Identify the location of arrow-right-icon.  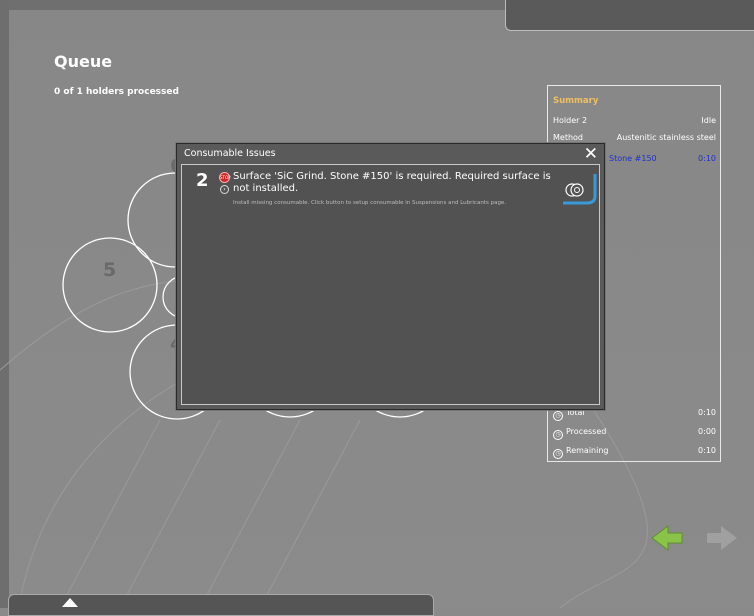
(723, 538).